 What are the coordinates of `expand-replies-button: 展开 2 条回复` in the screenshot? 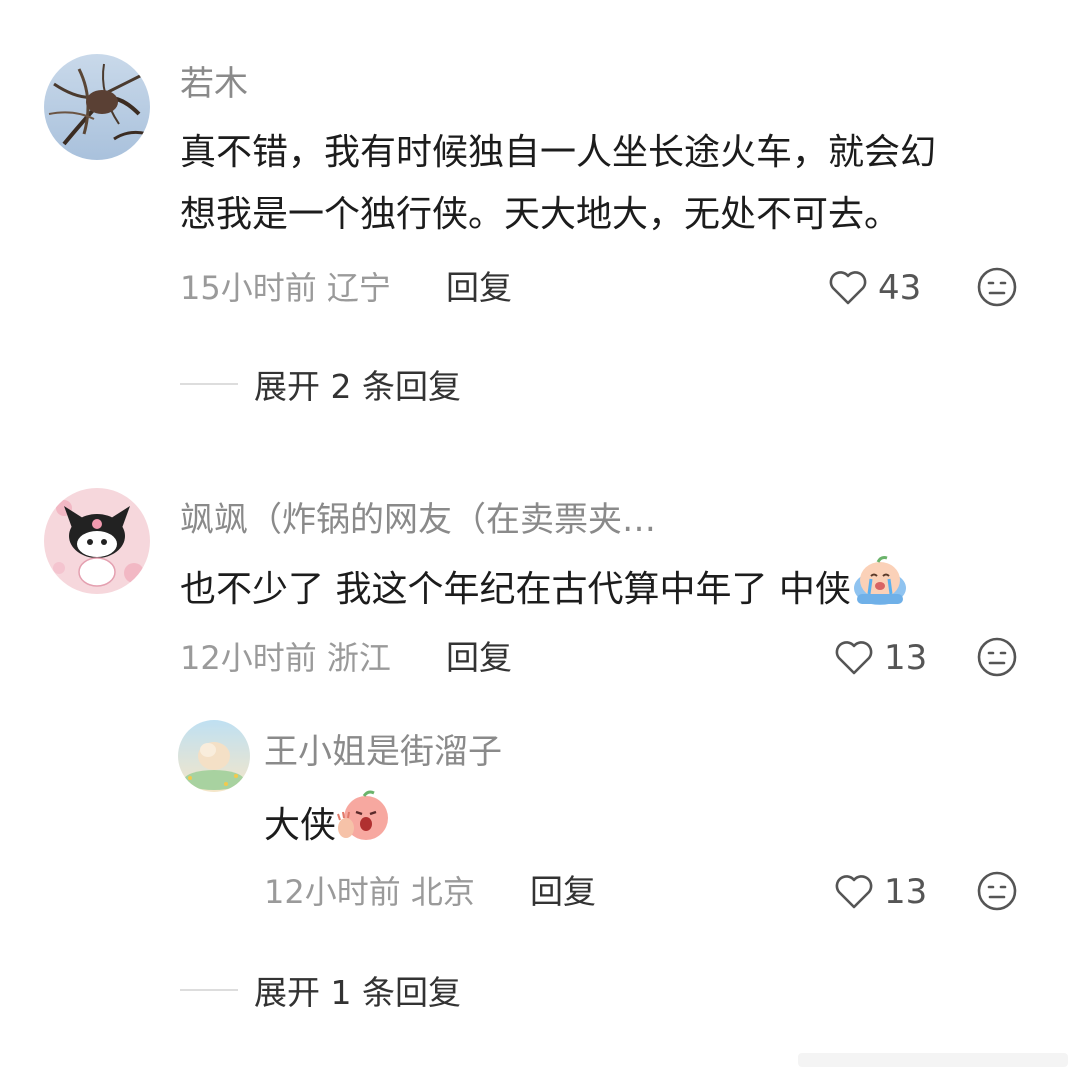 It's located at (320, 384).